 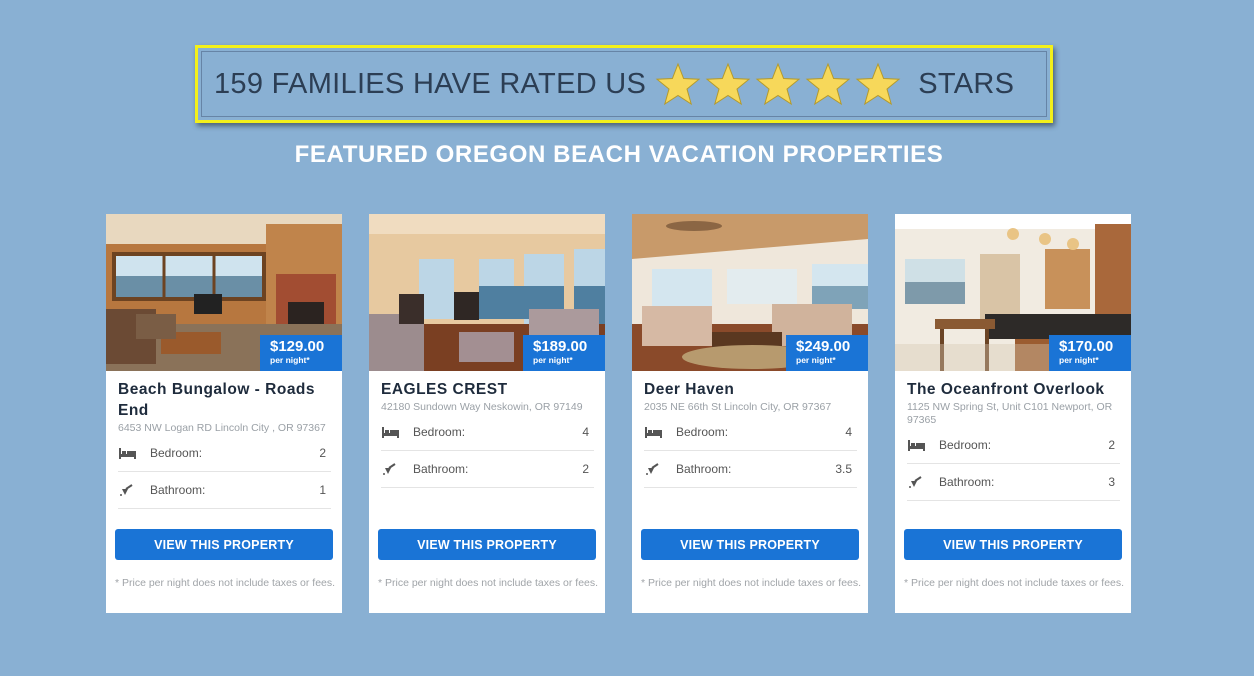 What do you see at coordinates (966, 83) in the screenshot?
I see `rating-text-after: STARS` at bounding box center [966, 83].